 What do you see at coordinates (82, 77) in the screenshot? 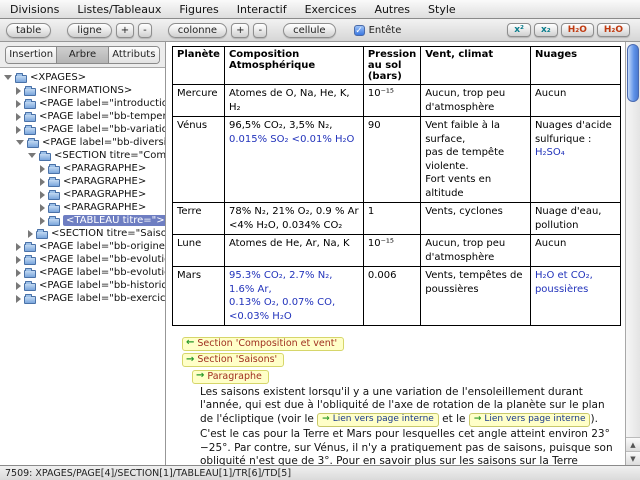
I see `tree-item: <XPAGES>` at bounding box center [82, 77].